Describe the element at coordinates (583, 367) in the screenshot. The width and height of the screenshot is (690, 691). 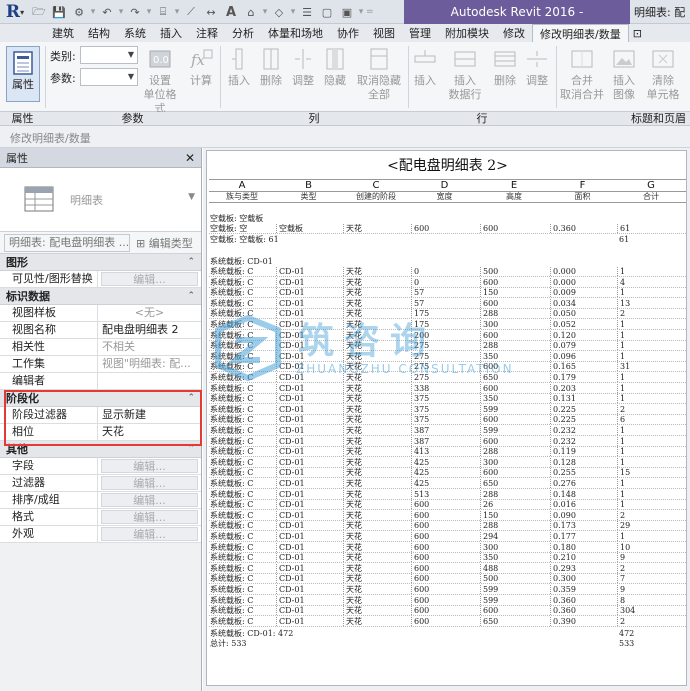
I see `table-cell: 0.165` at that location.